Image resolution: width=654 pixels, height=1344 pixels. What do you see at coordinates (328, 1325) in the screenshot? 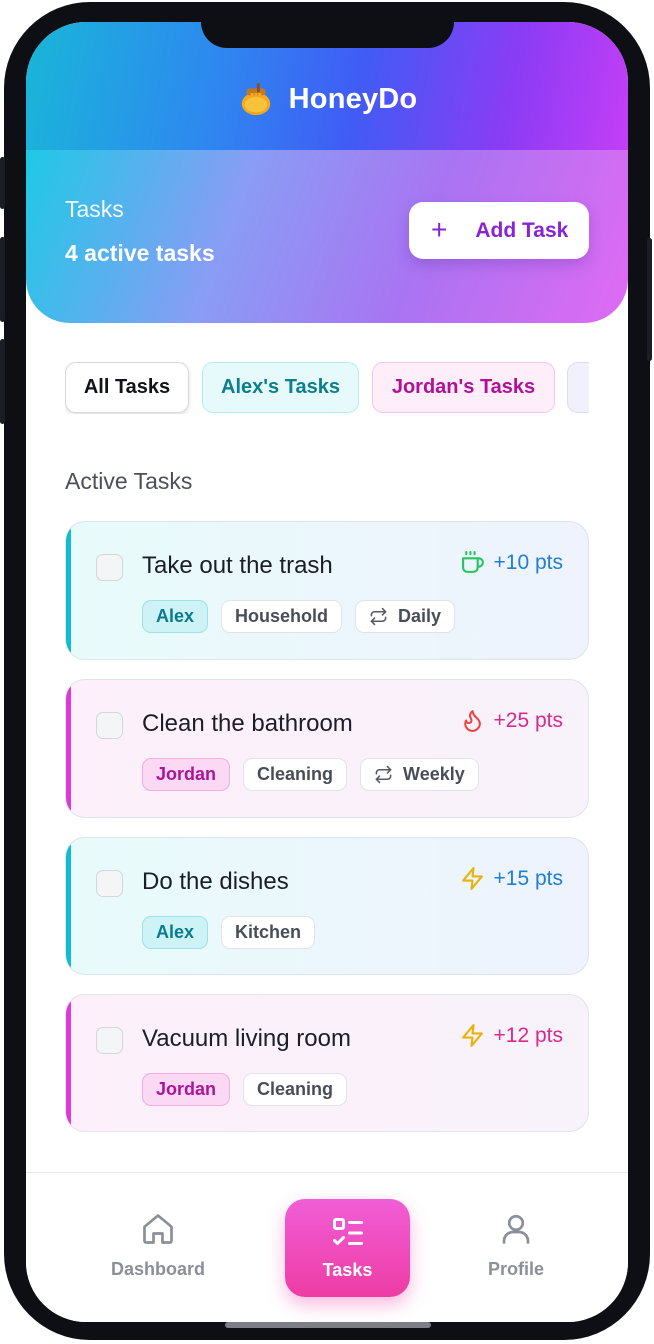
I see `home-indicator` at bounding box center [328, 1325].